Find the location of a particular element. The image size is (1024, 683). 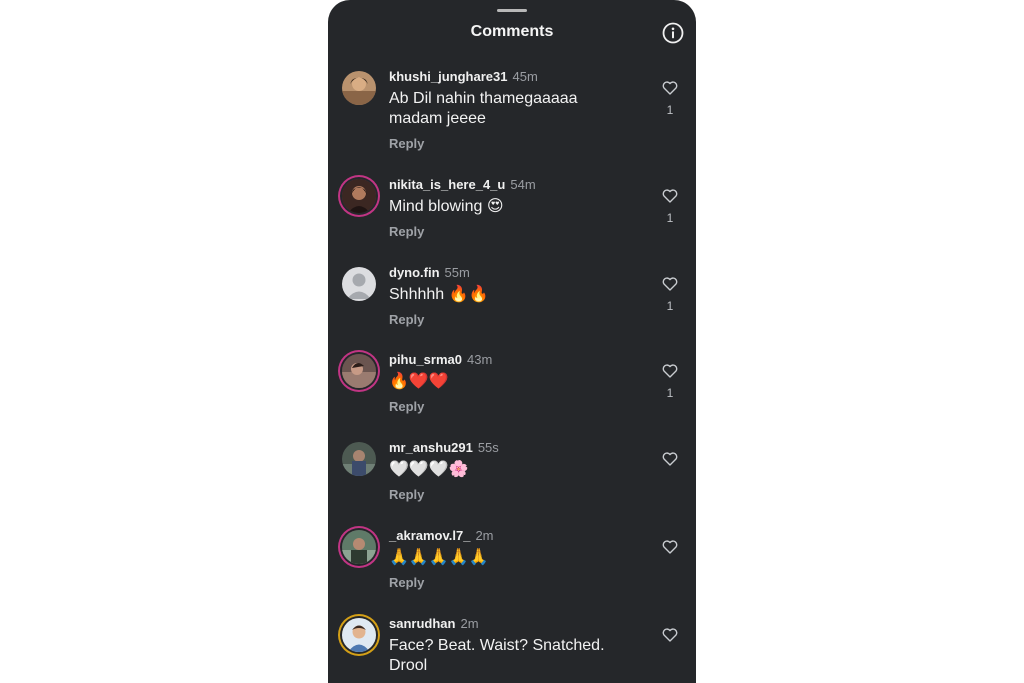

comment-username: pihu_srma0 43m is located at coordinates (440, 359).